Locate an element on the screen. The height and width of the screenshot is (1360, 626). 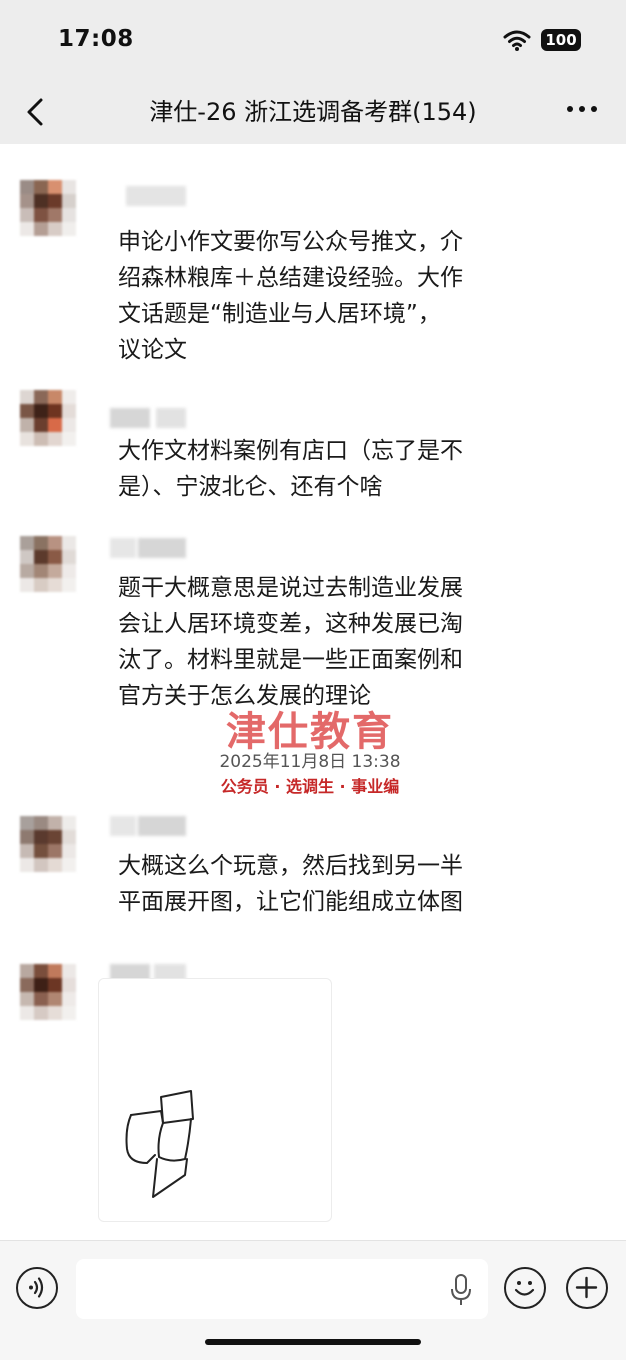
input-bar is located at coordinates (313, 1300).